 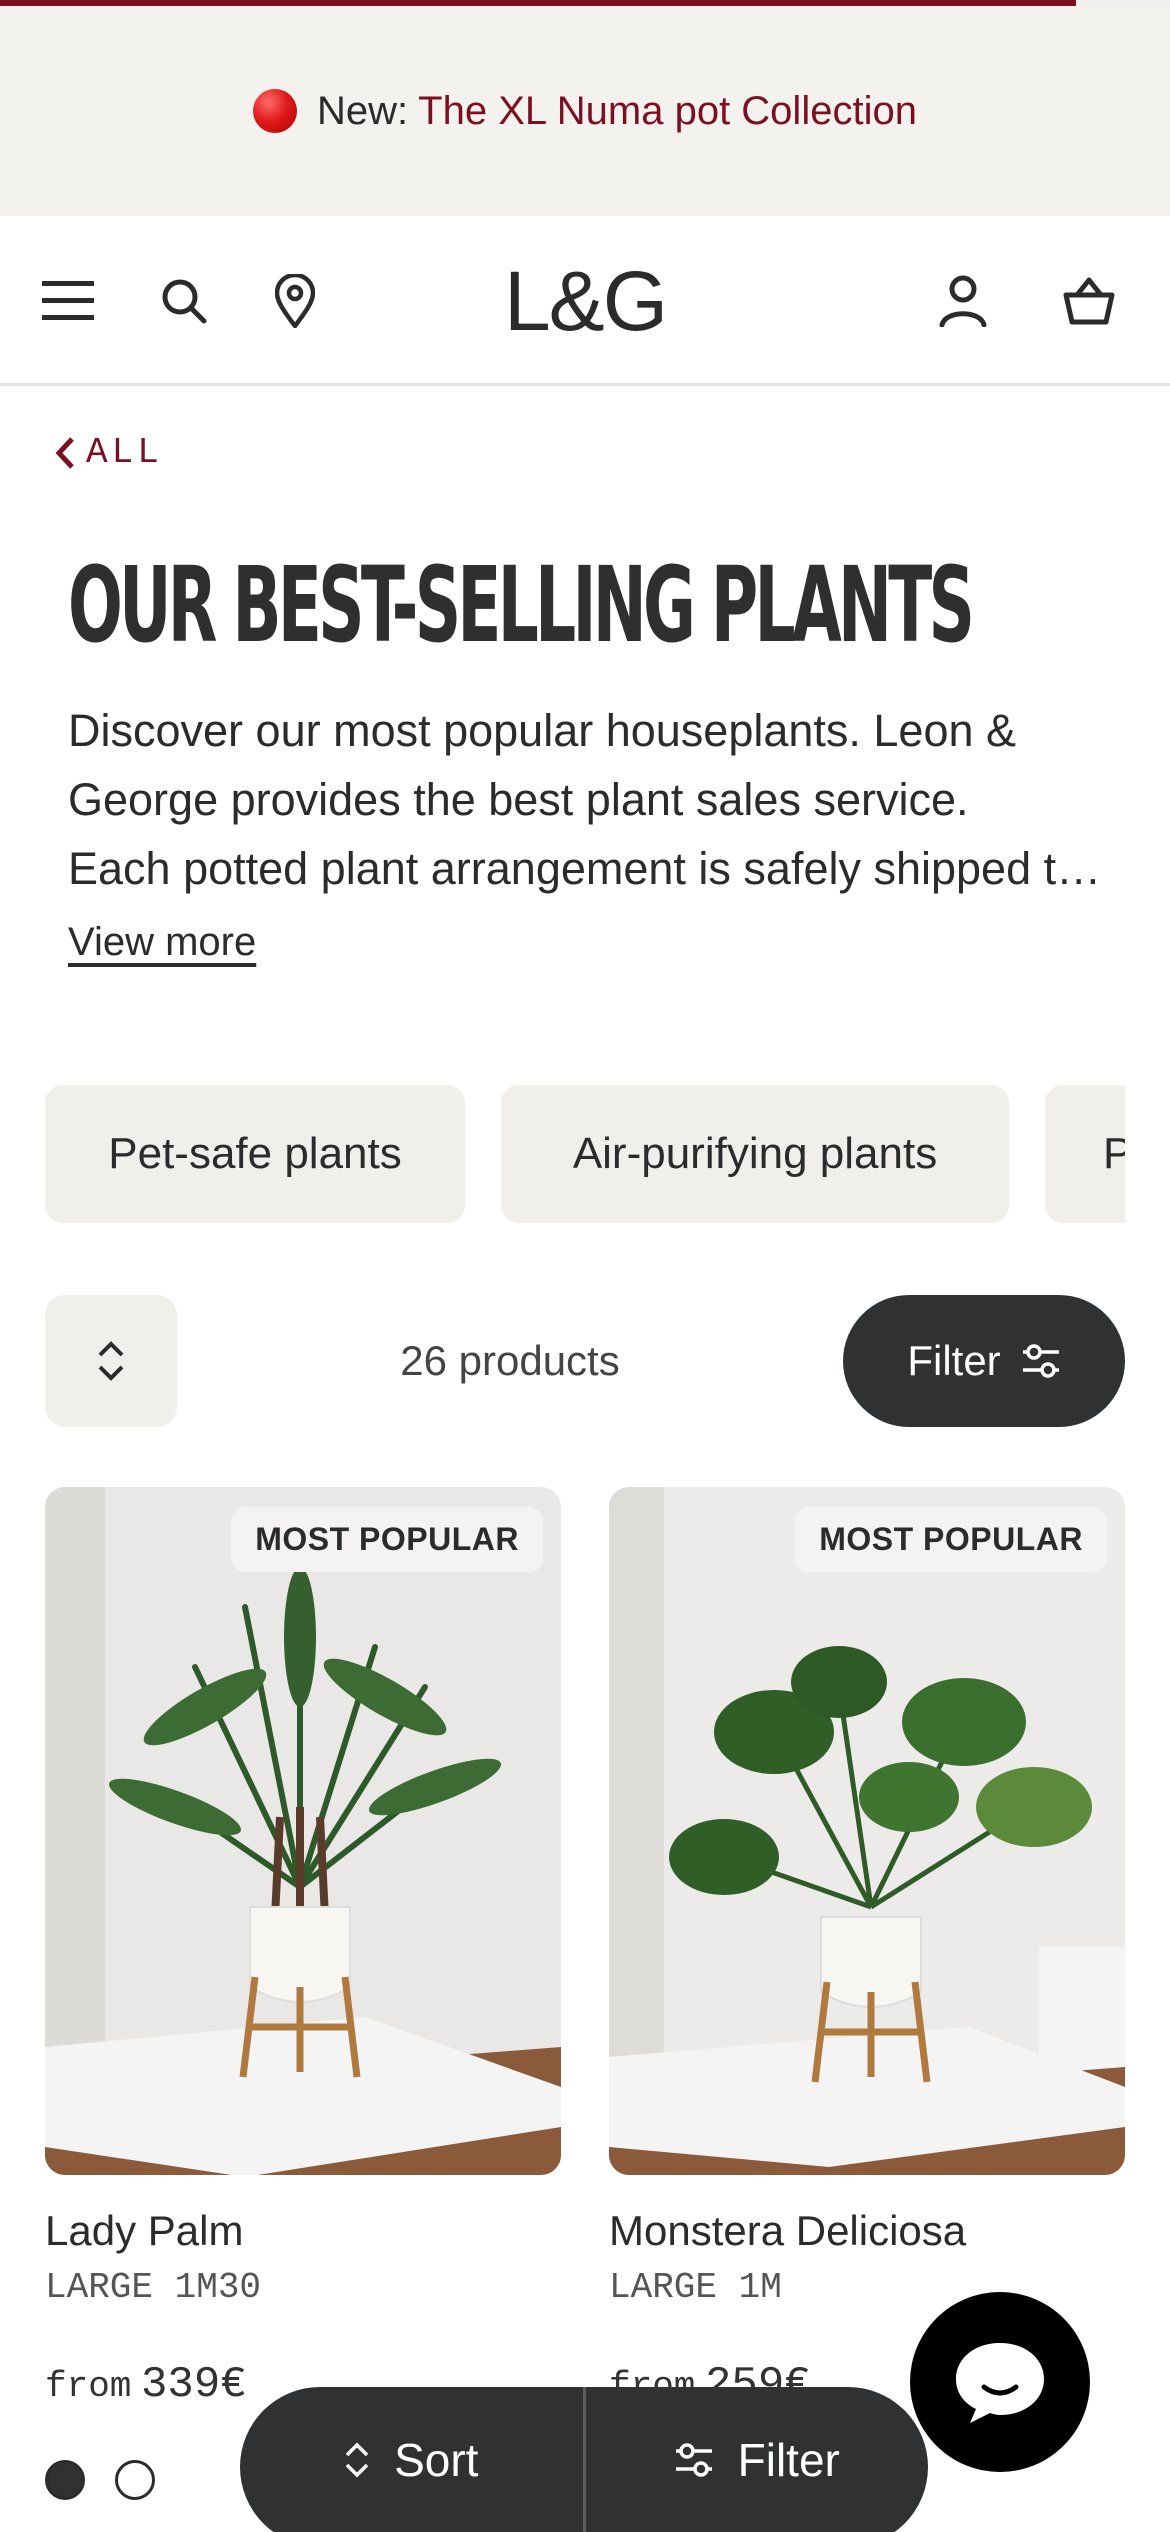 What do you see at coordinates (88, 2386) in the screenshot?
I see `price-prefix: from` at bounding box center [88, 2386].